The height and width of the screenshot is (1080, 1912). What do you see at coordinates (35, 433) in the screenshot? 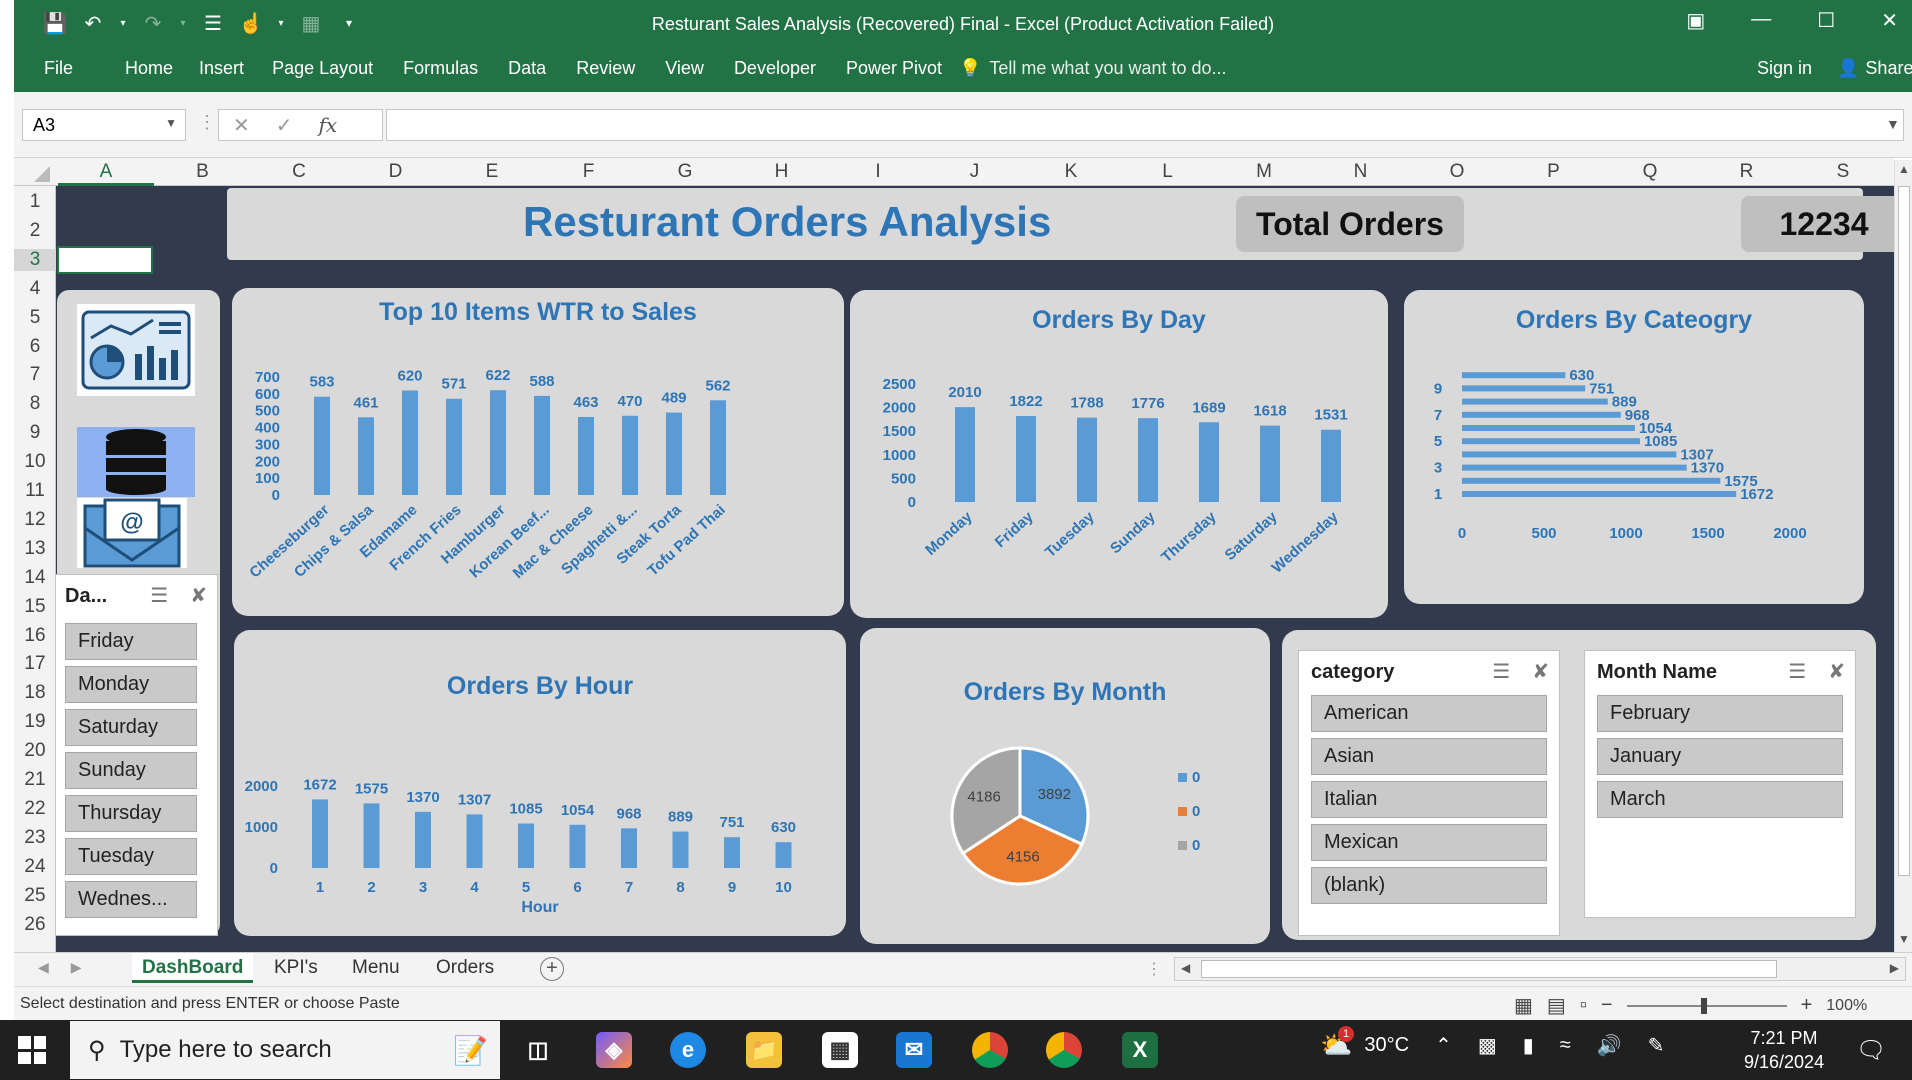
I see `row-header: 9` at bounding box center [35, 433].